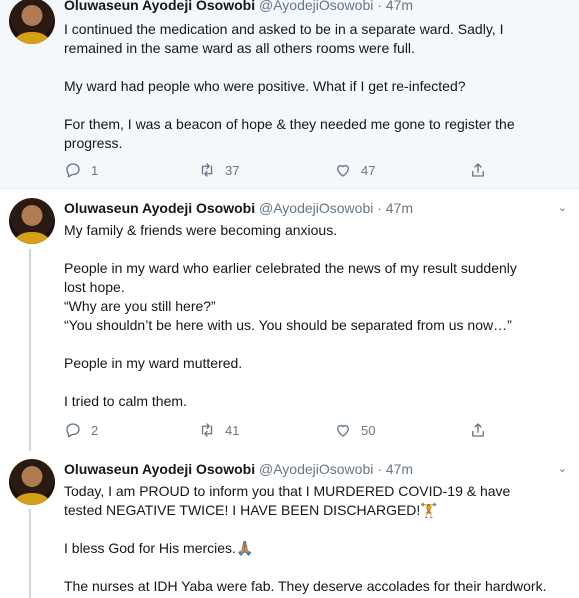 The height and width of the screenshot is (598, 579). What do you see at coordinates (95, 170) in the screenshot?
I see `reply-count: 1` at bounding box center [95, 170].